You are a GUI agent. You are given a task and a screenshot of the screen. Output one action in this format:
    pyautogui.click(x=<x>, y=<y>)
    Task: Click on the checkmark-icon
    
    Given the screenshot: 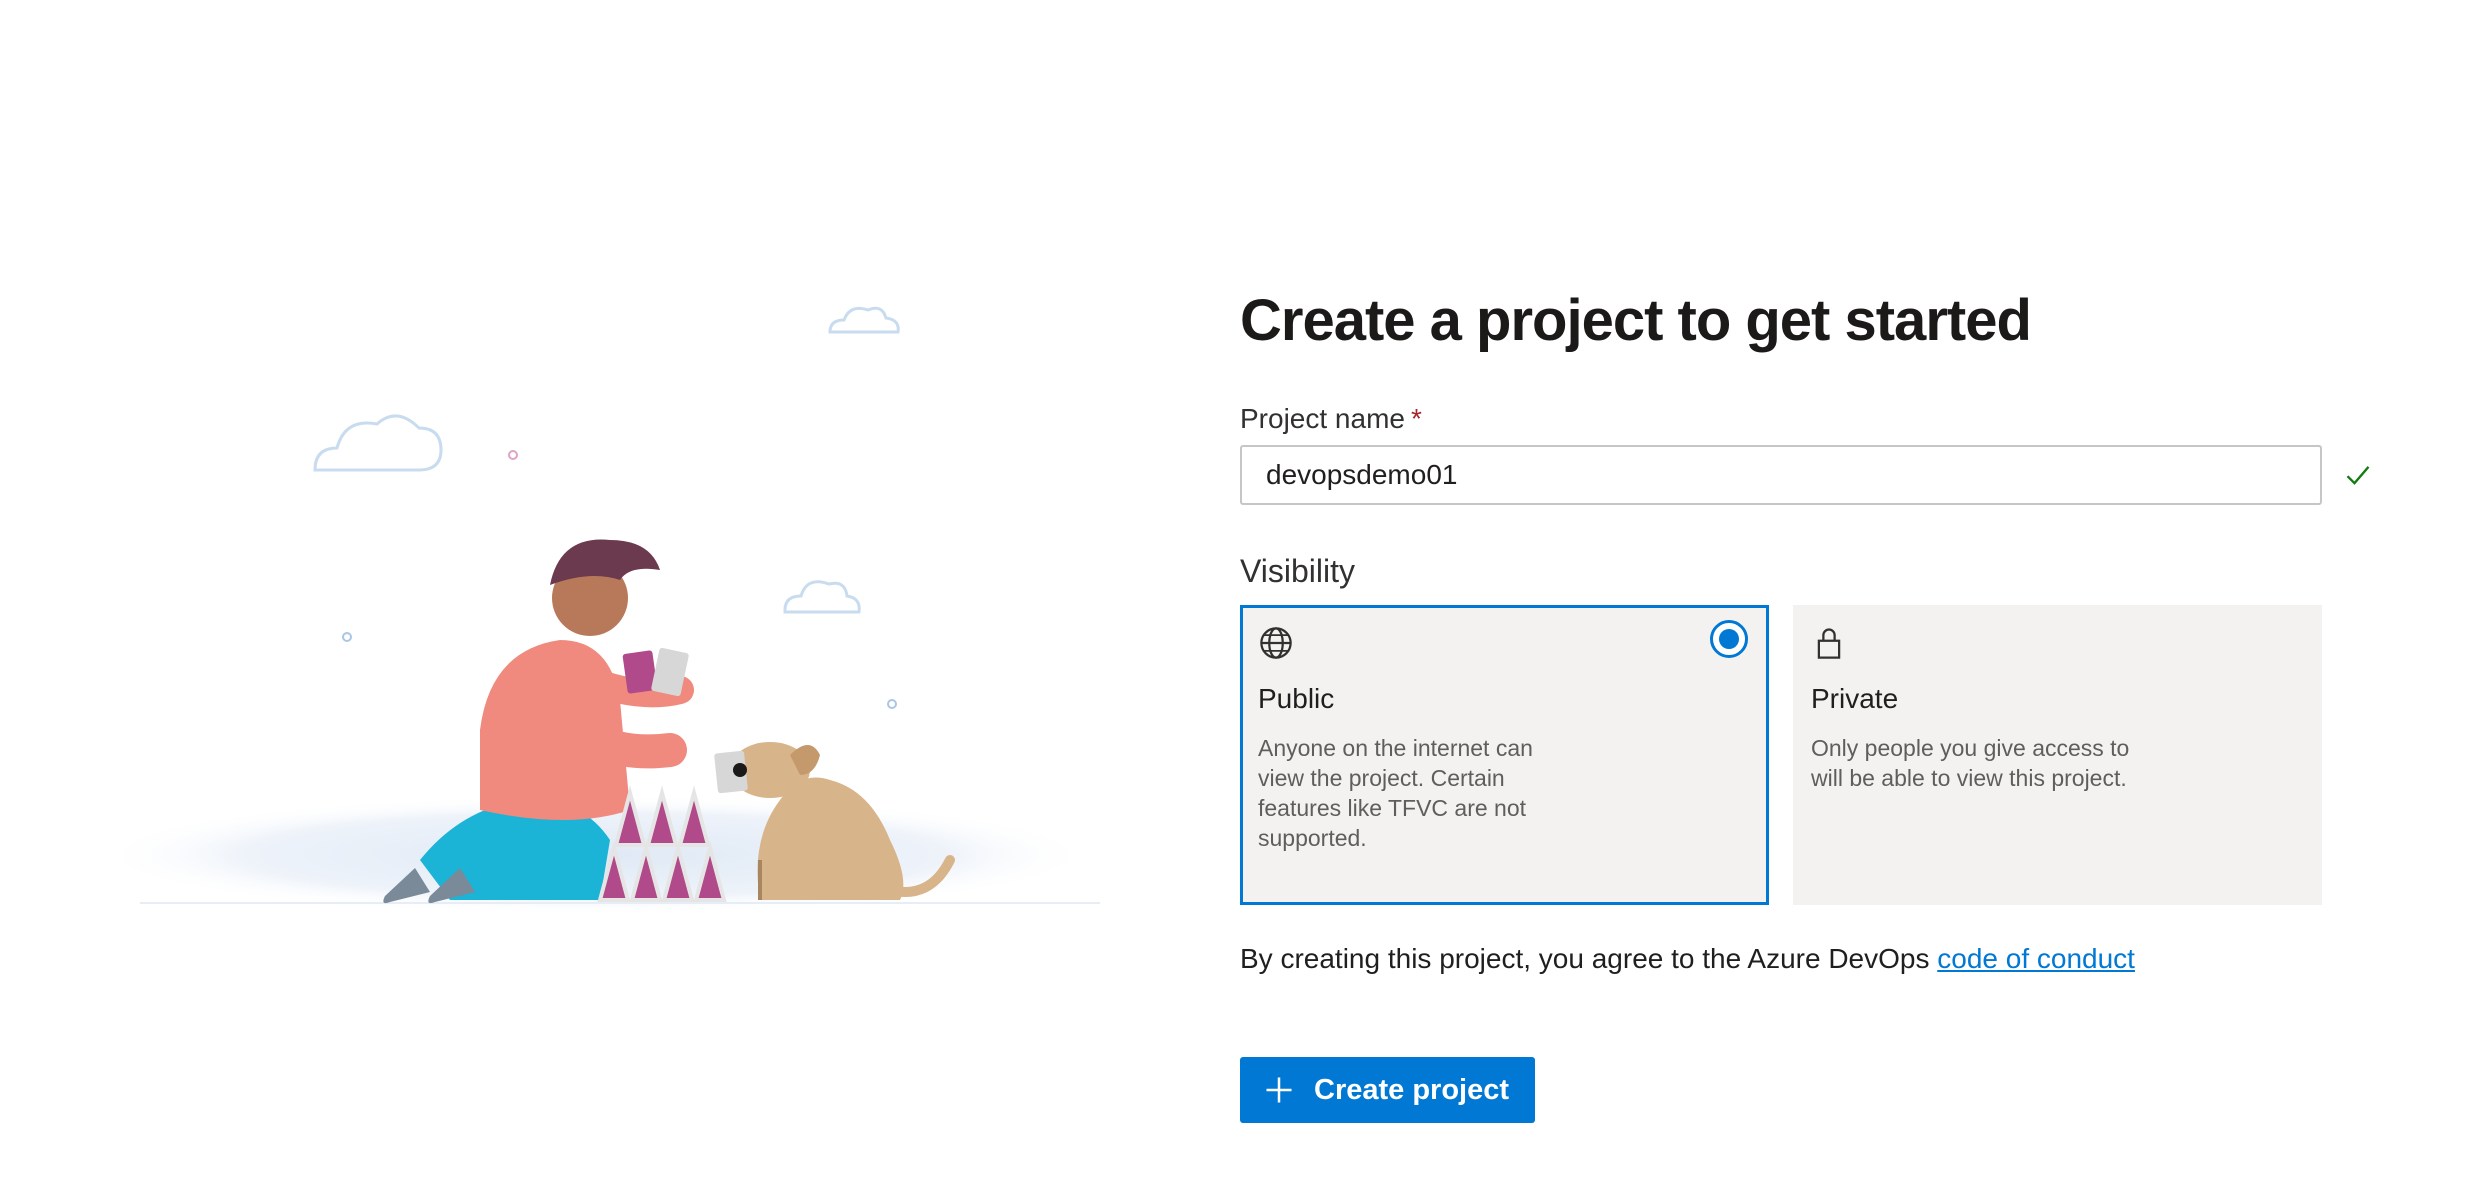 What is the action you would take?
    pyautogui.click(x=2358, y=475)
    